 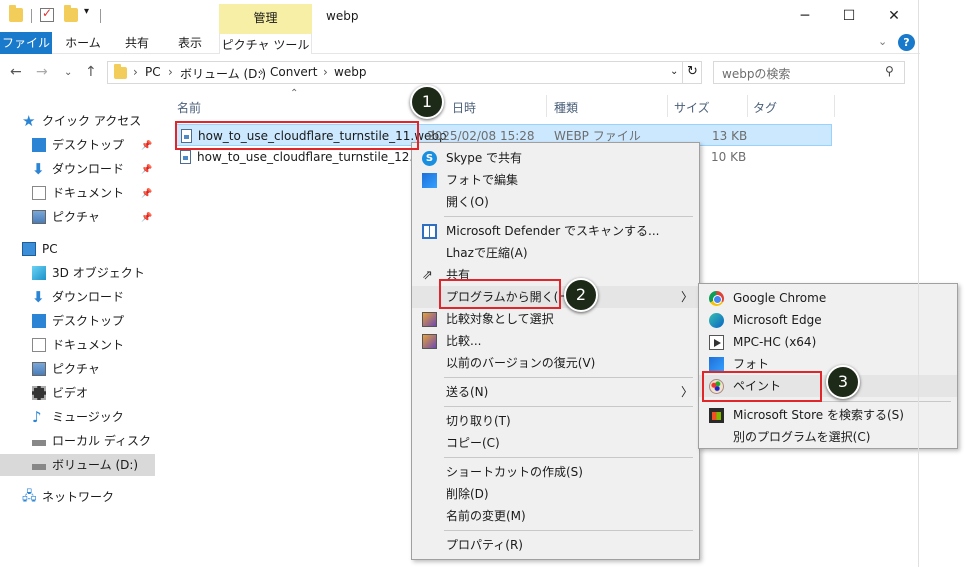 I want to click on menu-item-edit-photos: フォトで編集, so click(x=555, y=180).